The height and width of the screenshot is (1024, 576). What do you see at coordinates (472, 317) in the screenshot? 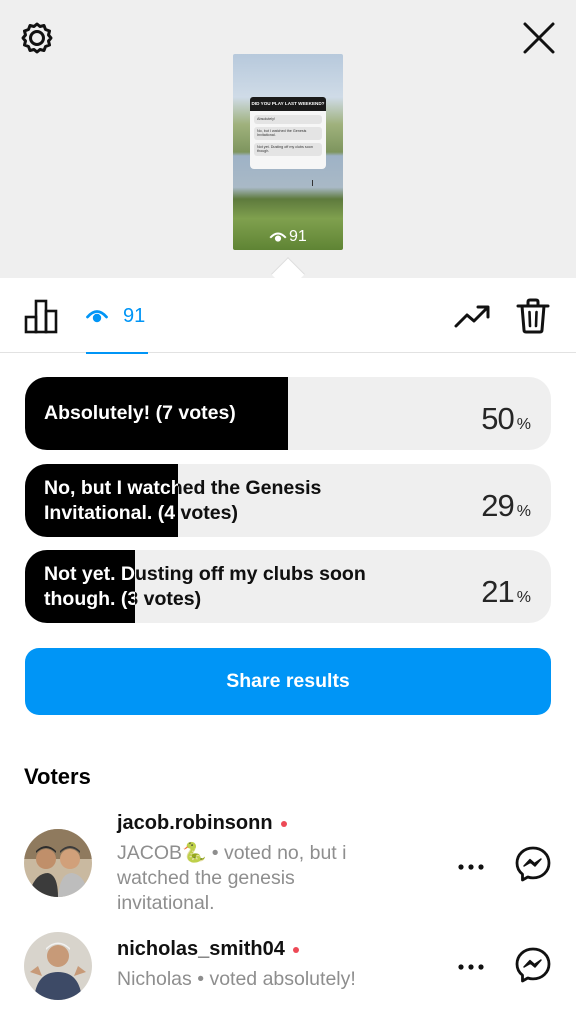
I see `trending-up-icon` at bounding box center [472, 317].